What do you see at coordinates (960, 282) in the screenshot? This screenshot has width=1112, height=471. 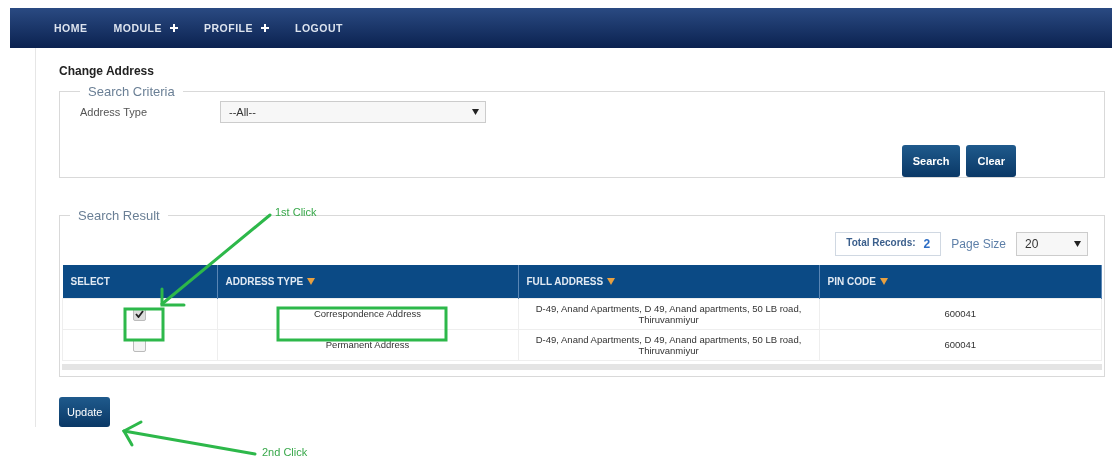 I see `column-header: PIN CODE` at bounding box center [960, 282].